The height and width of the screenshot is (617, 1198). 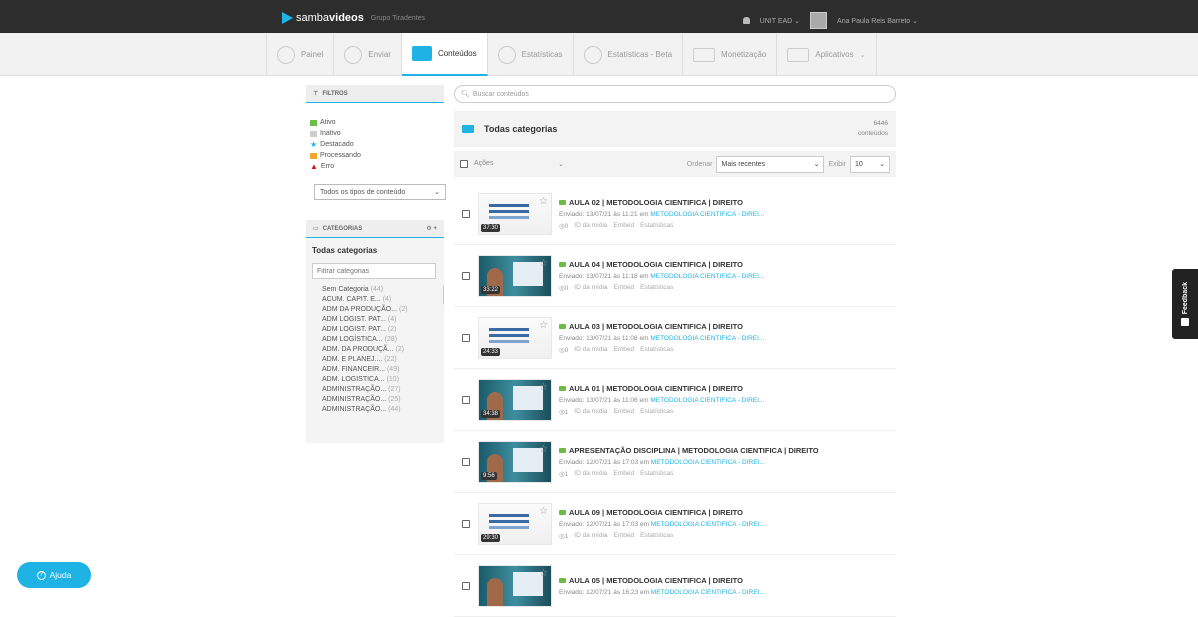 What do you see at coordinates (374, 271) in the screenshot?
I see `filter-categories-input` at bounding box center [374, 271].